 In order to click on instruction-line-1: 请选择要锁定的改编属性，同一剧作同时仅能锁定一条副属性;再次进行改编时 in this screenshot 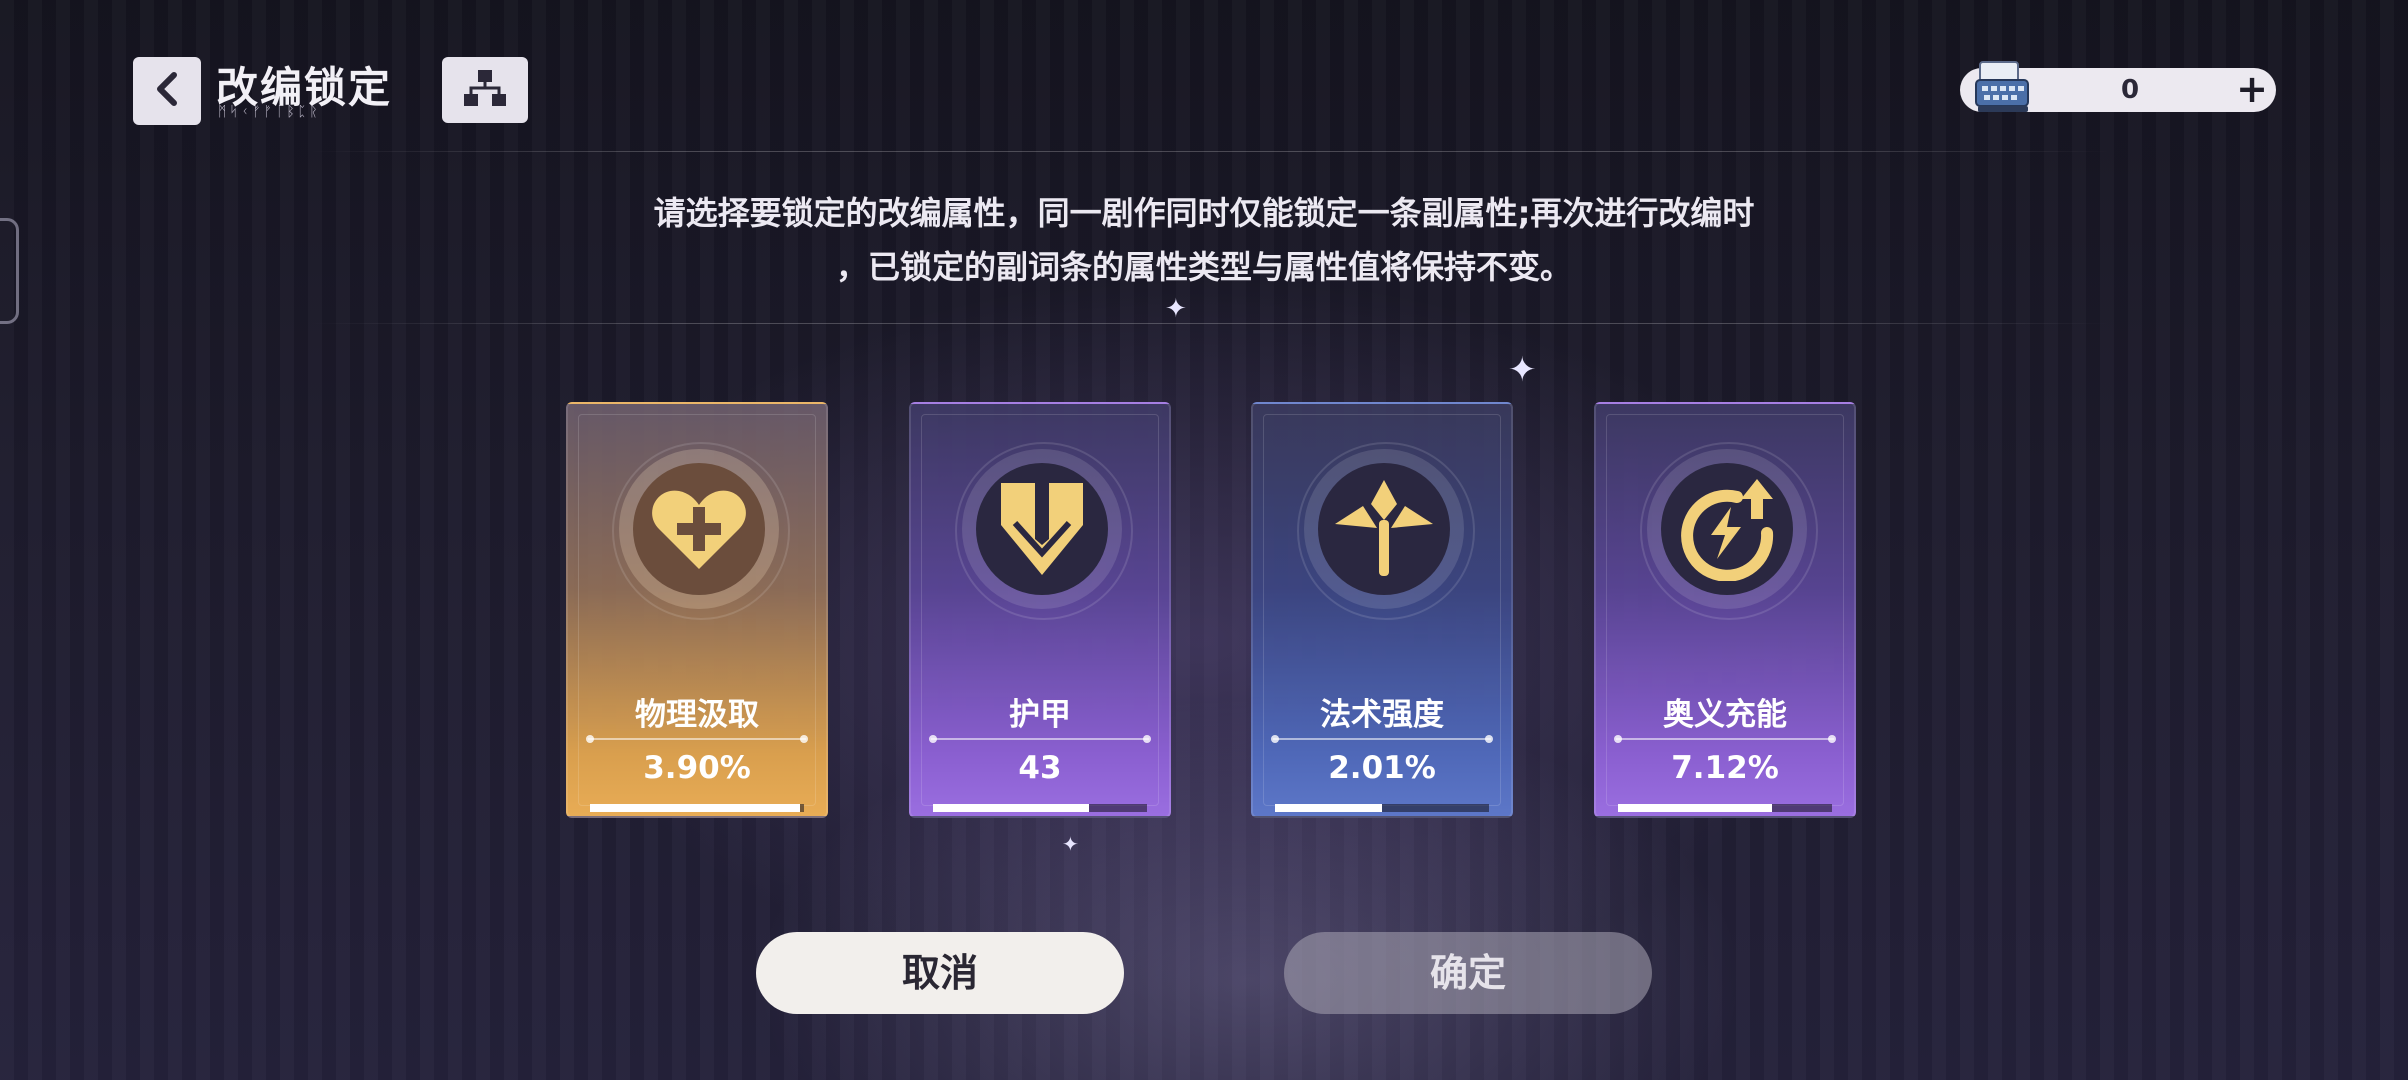, I will do `click(1204, 213)`.